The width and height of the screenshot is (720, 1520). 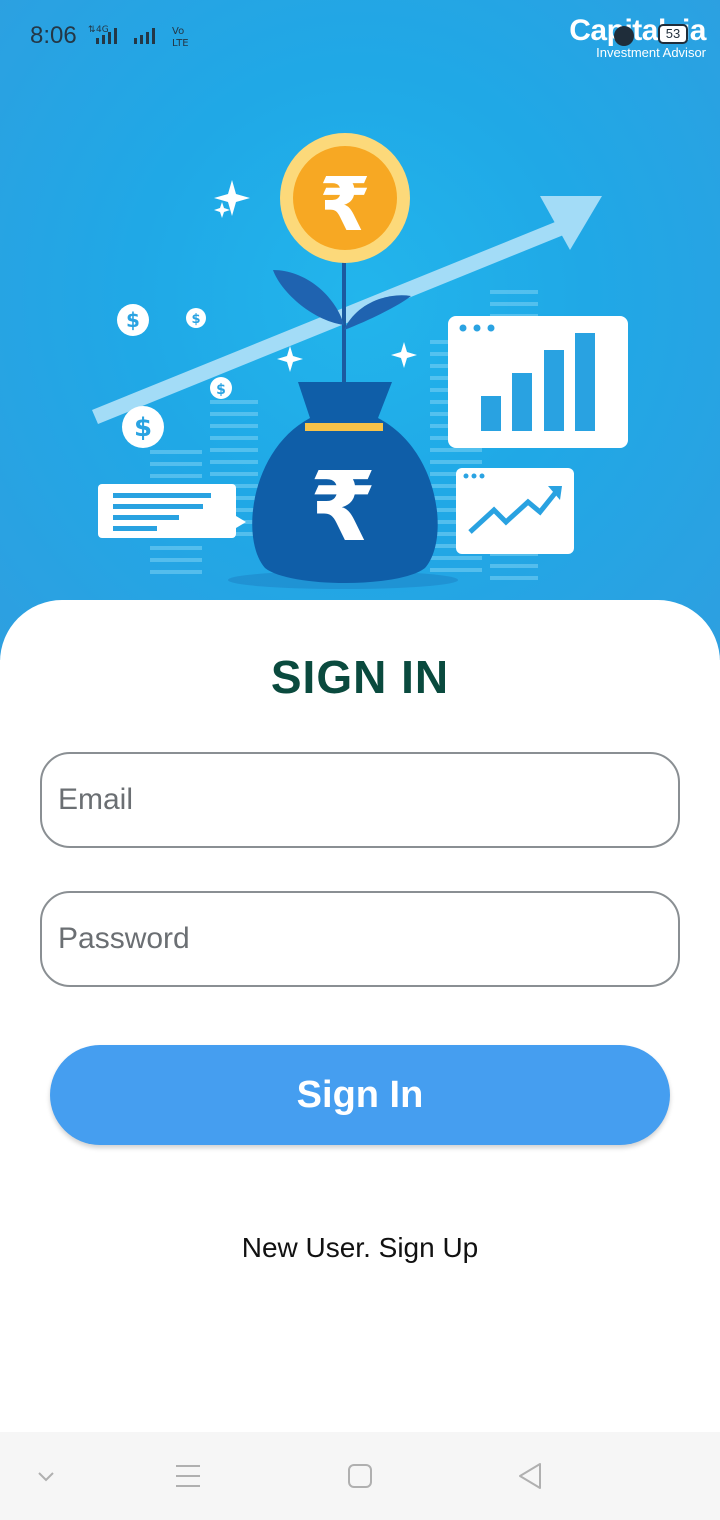 I want to click on password-field, so click(x=360, y=939).